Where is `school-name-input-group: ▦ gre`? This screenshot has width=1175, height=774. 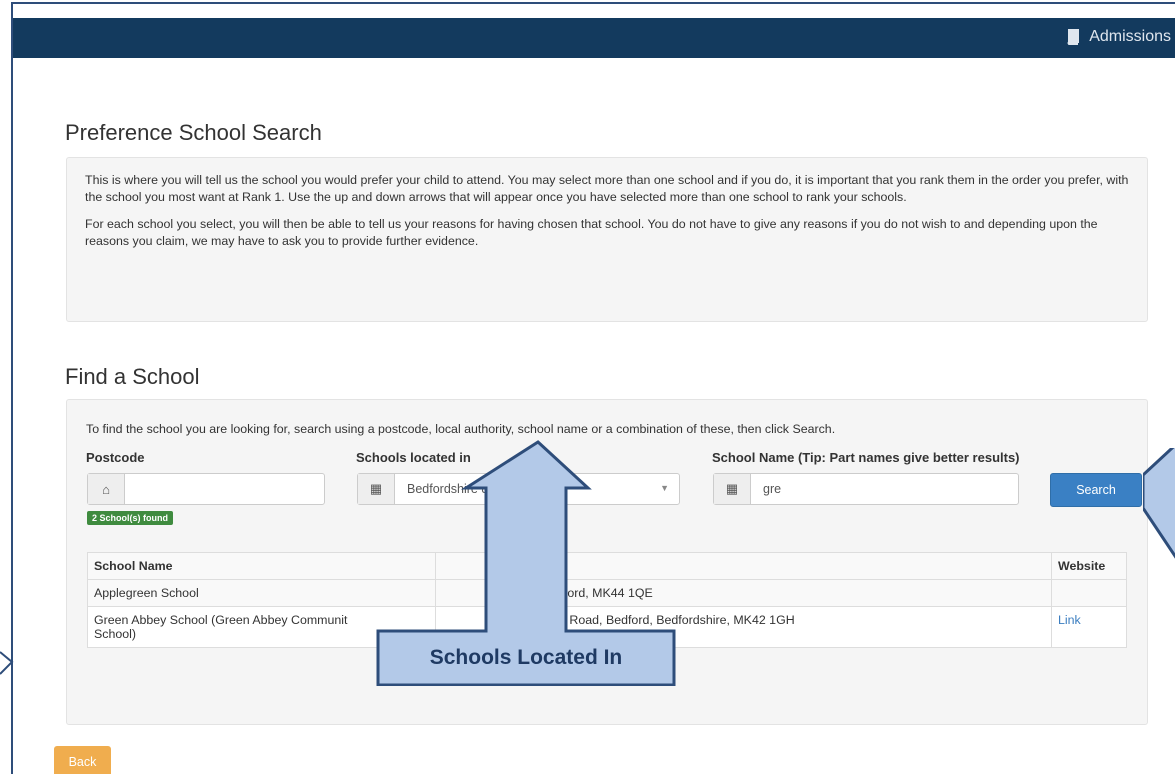 school-name-input-group: ▦ gre is located at coordinates (866, 489).